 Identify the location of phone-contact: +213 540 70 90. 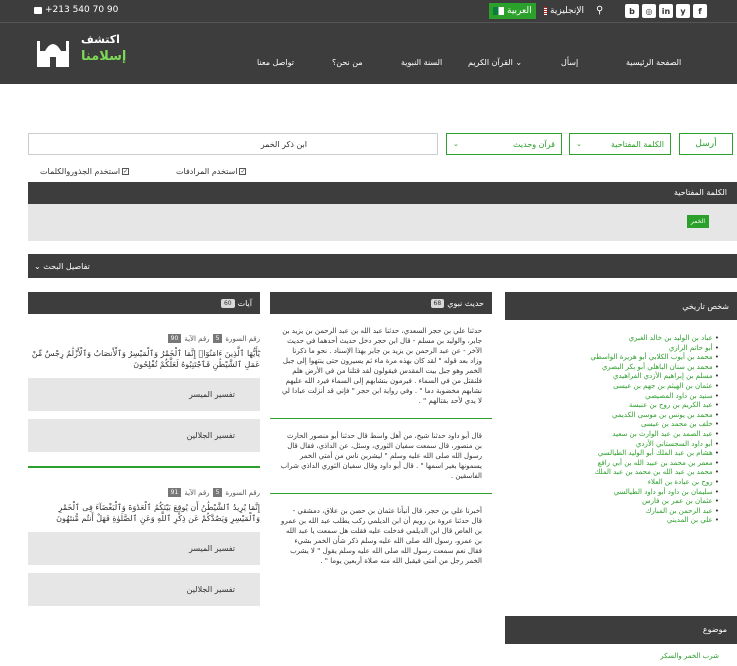
(76, 10).